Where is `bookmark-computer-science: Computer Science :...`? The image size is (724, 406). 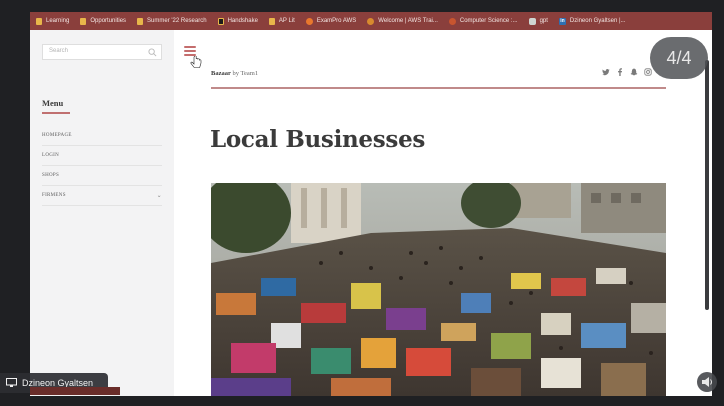 bookmark-computer-science: Computer Science :... is located at coordinates (483, 21).